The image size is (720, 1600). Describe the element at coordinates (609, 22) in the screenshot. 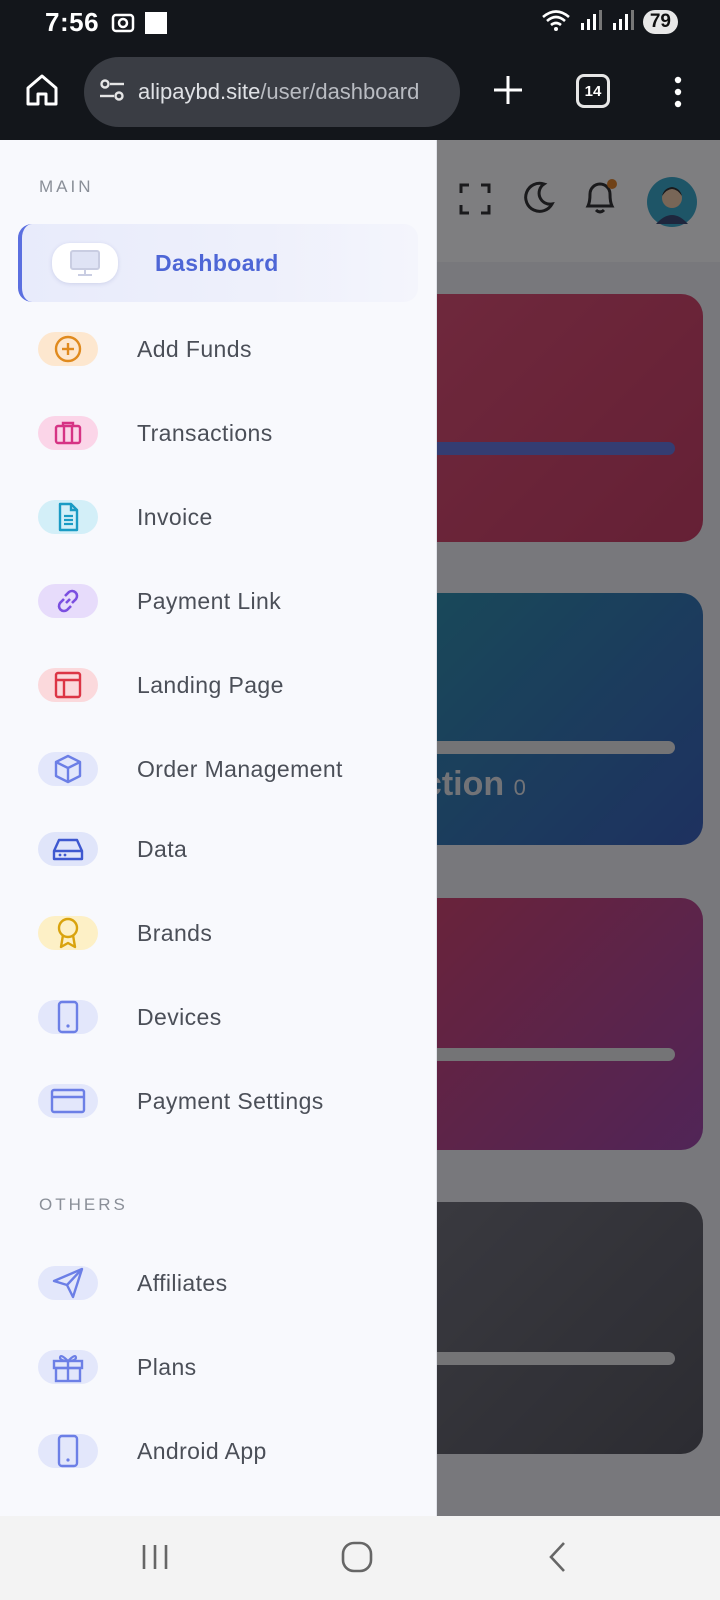

I see `status-system-icons: 79` at that location.